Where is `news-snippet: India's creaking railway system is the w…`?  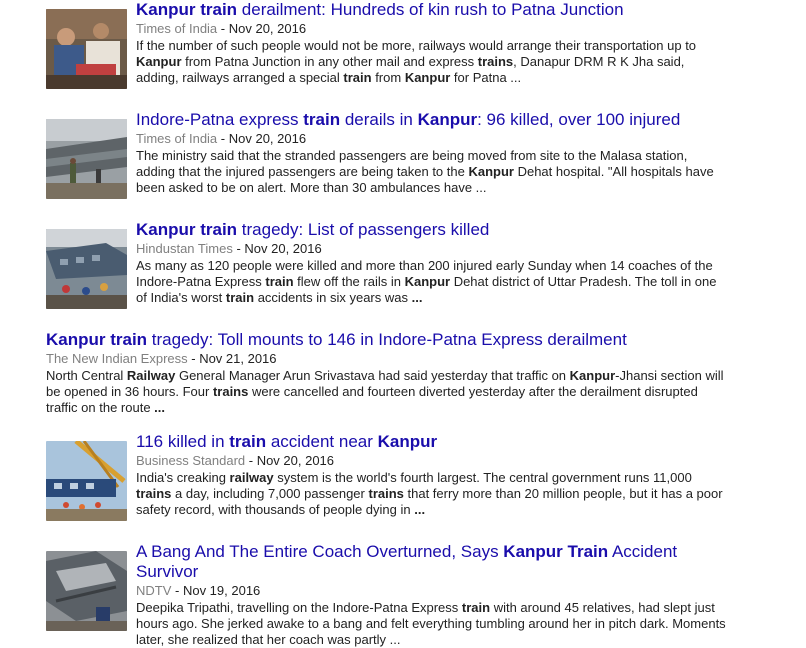 news-snippet: India's creaking railway system is the w… is located at coordinates (431, 494).